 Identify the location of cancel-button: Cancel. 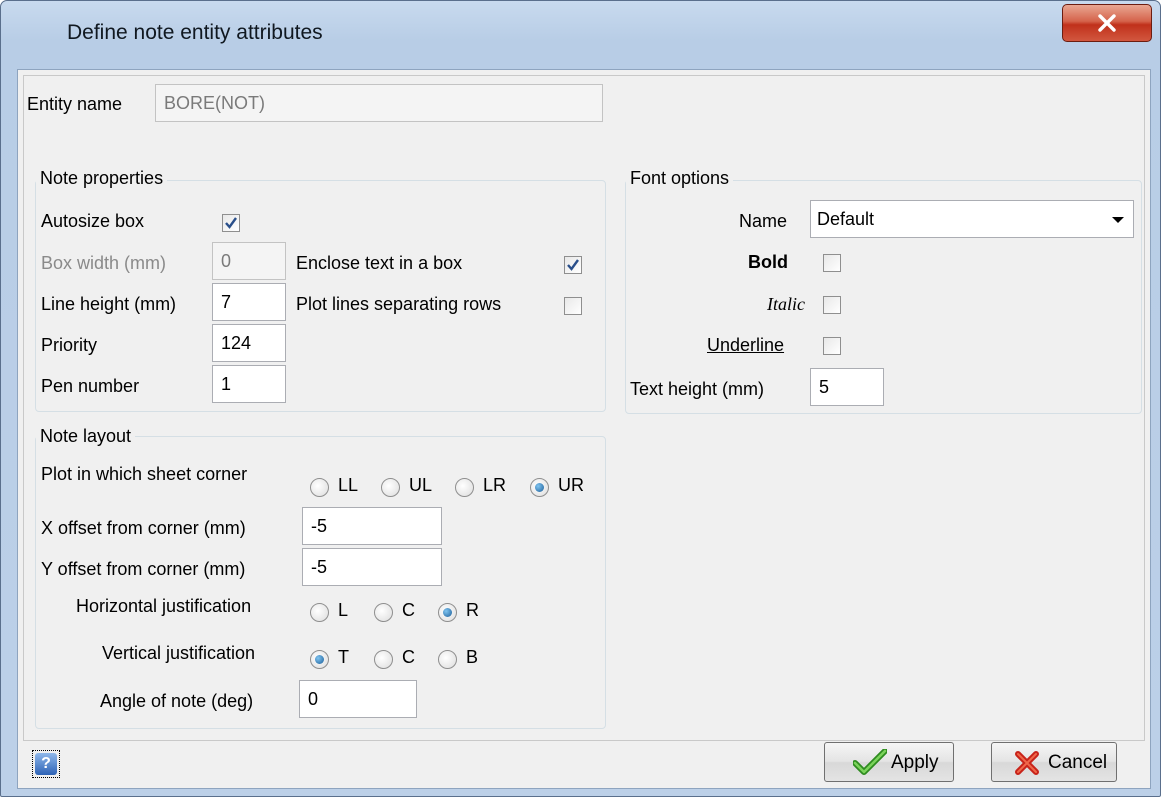
(1054, 762).